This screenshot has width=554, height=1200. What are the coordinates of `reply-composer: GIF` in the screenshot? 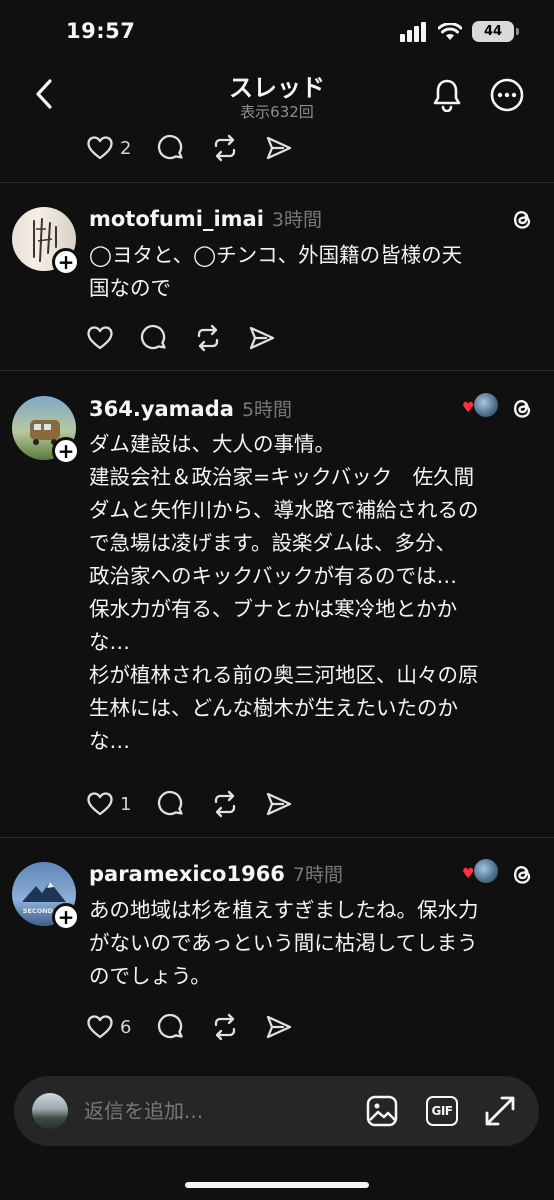 It's located at (276, 1111).